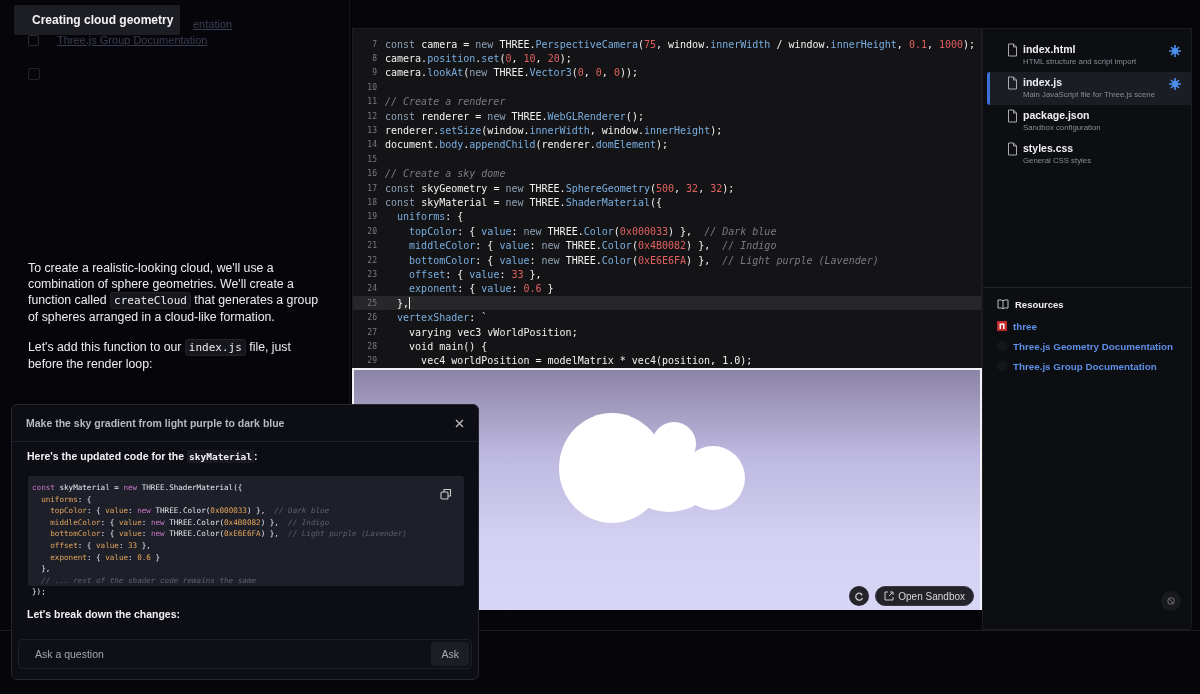 This screenshot has width=1200, height=694. What do you see at coordinates (450, 654) in the screenshot?
I see `ask-button: Ask` at bounding box center [450, 654].